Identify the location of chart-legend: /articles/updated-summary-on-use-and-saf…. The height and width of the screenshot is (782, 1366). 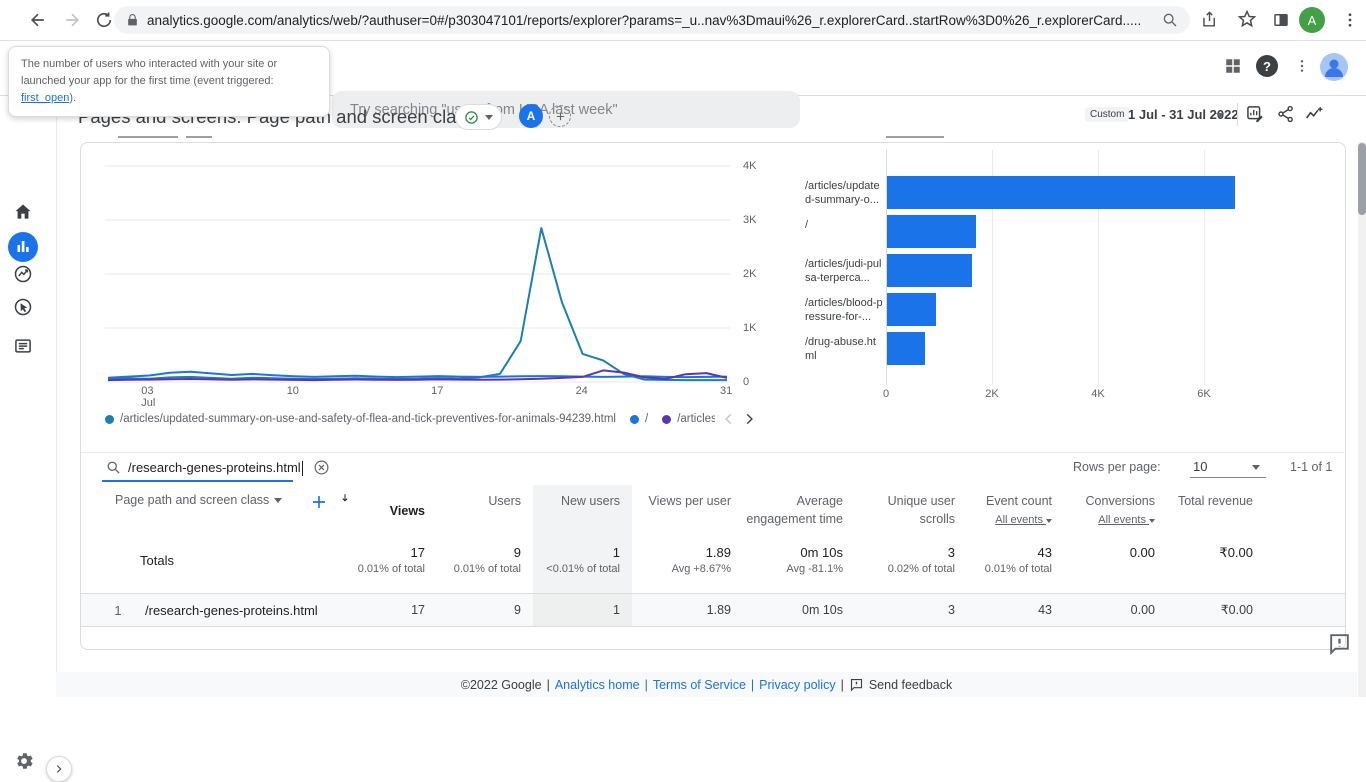
(410, 419).